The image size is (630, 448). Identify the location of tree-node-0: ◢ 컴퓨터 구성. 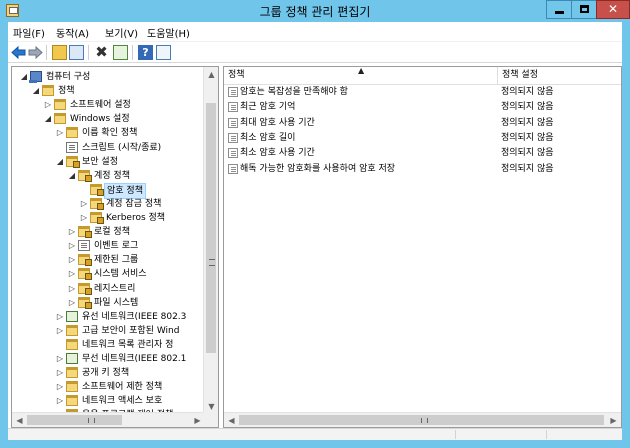
(106, 77).